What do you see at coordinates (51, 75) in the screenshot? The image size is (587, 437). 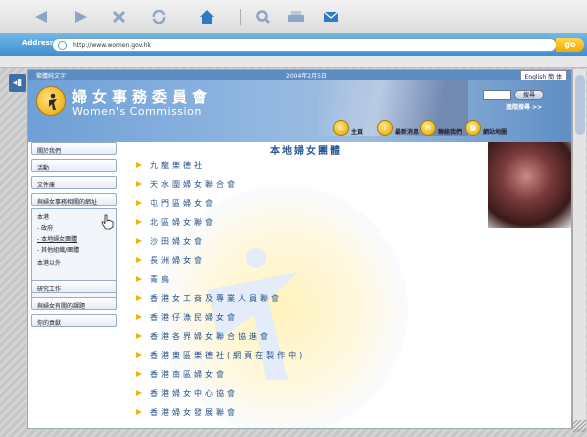 I see `text-only-link: 繁體純文字` at bounding box center [51, 75].